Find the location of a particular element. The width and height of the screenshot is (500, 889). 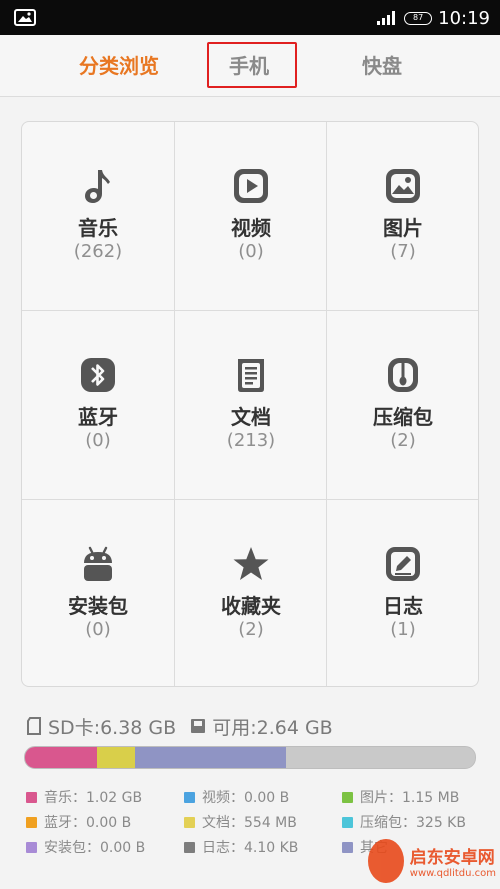

legend-item: 蓝牙：0.00 B is located at coordinates (78, 822).